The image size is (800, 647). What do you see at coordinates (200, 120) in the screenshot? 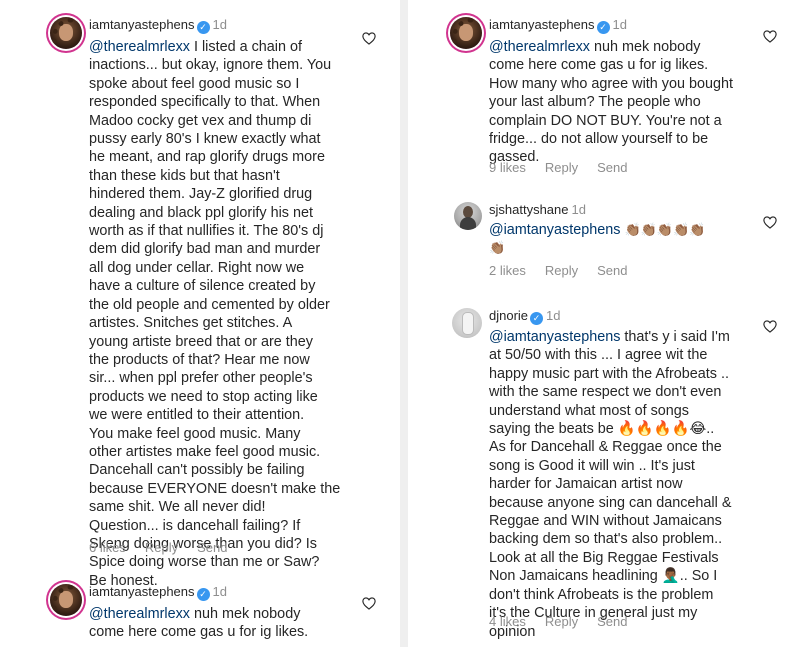
I see `comment-line: Madoo cocky get vex and thump di` at bounding box center [200, 120].